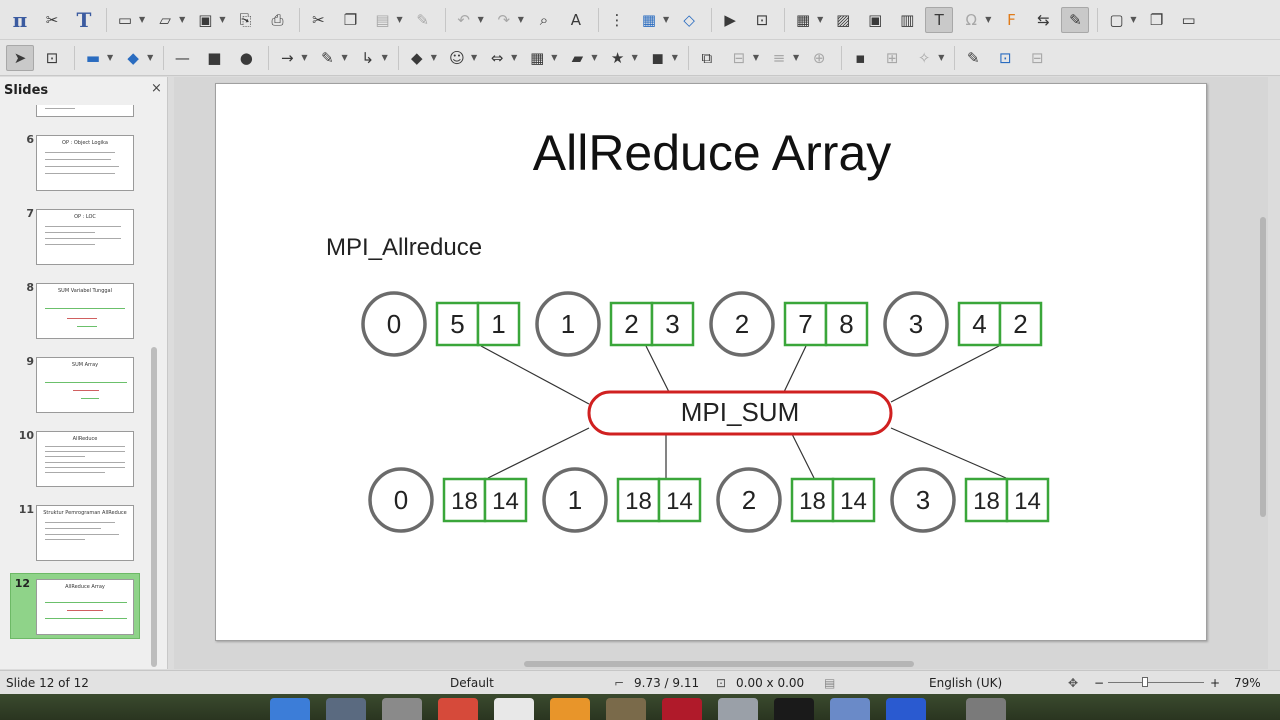 The image size is (1280, 720). I want to click on app-icon, so click(682, 709).